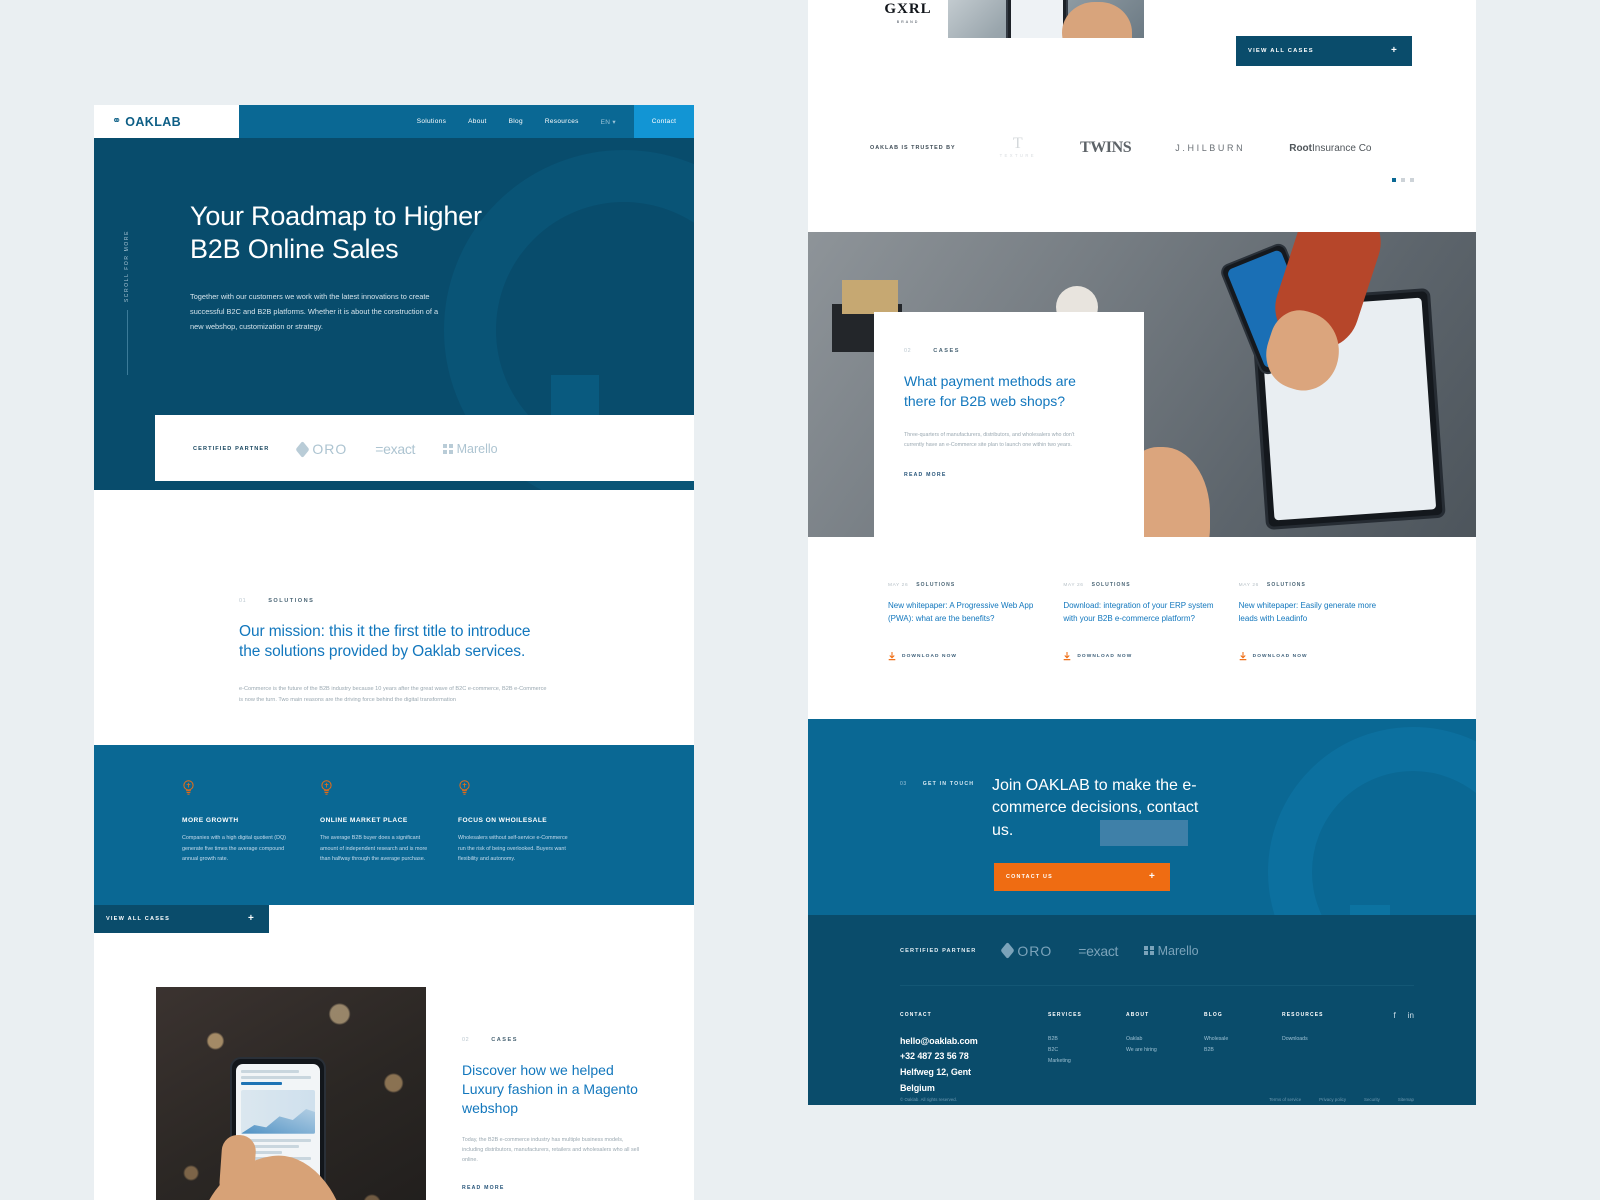  I want to click on footer-link-oaklab: Oaklab, so click(1165, 1039).